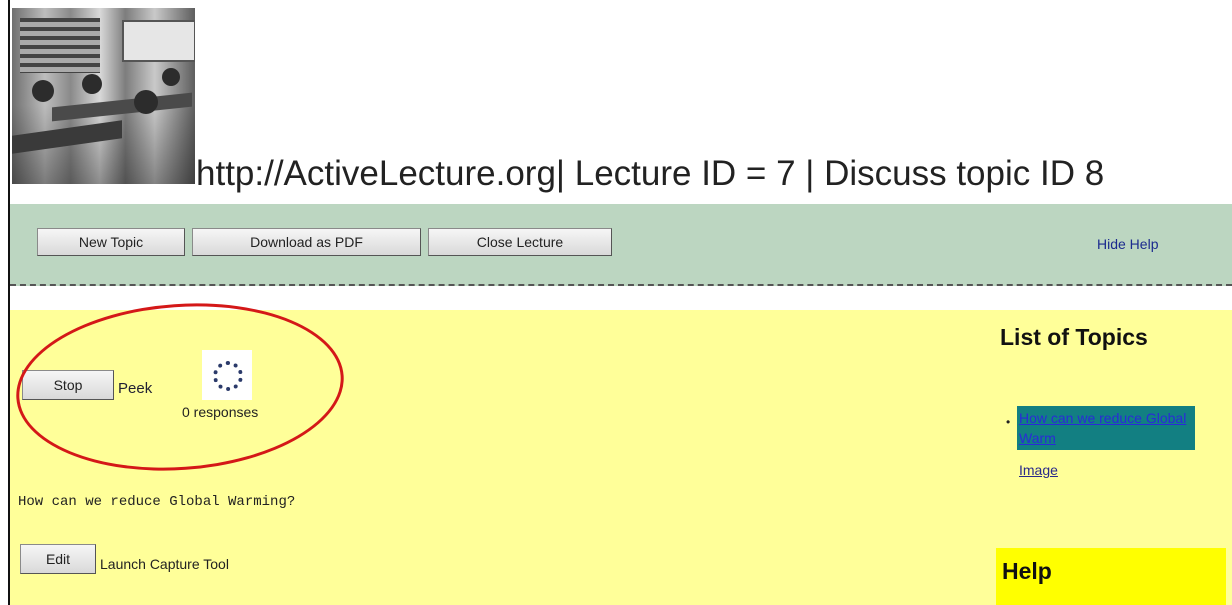 The image size is (1232, 605). Describe the element at coordinates (220, 412) in the screenshot. I see `response-count: 0 responses` at that location.